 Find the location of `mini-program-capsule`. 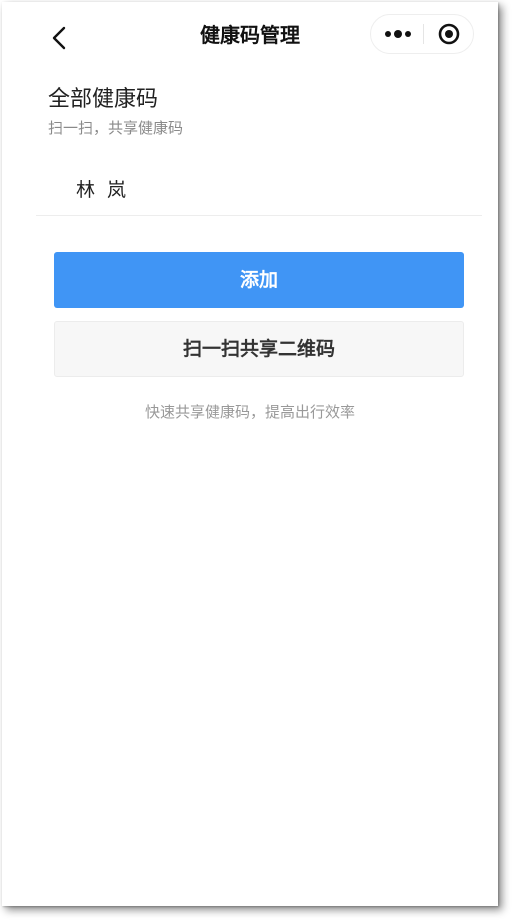

mini-program-capsule is located at coordinates (422, 34).